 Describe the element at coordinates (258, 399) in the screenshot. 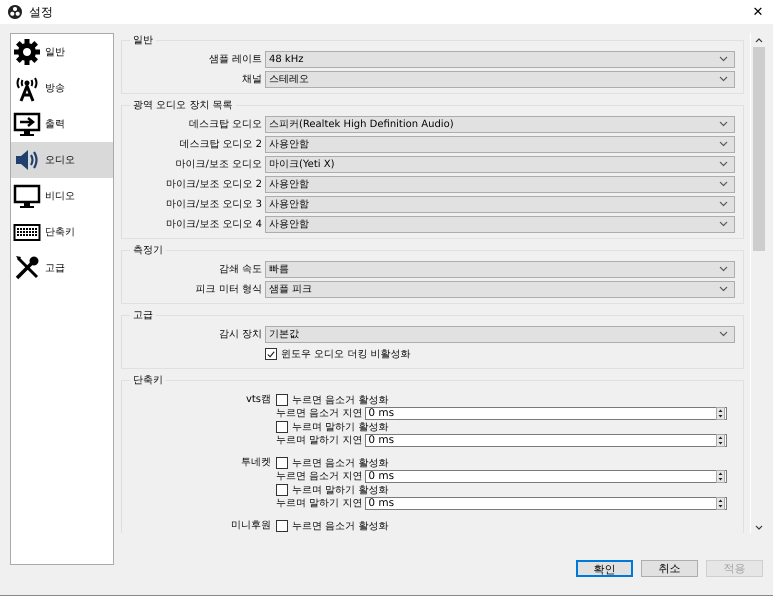

I see `source-name: vts캠` at that location.